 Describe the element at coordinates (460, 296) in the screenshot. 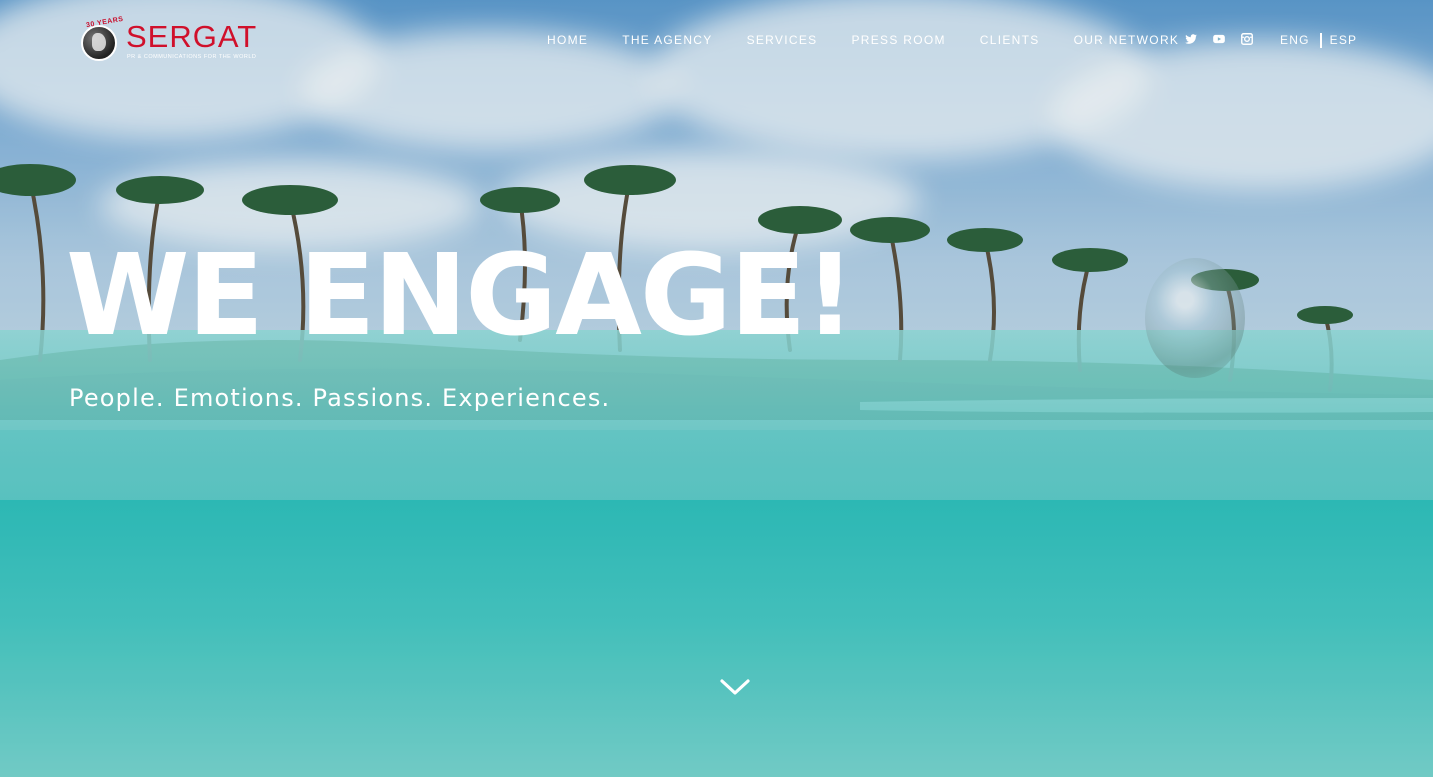

I see `hero-title: WE ENGAGE!` at that location.